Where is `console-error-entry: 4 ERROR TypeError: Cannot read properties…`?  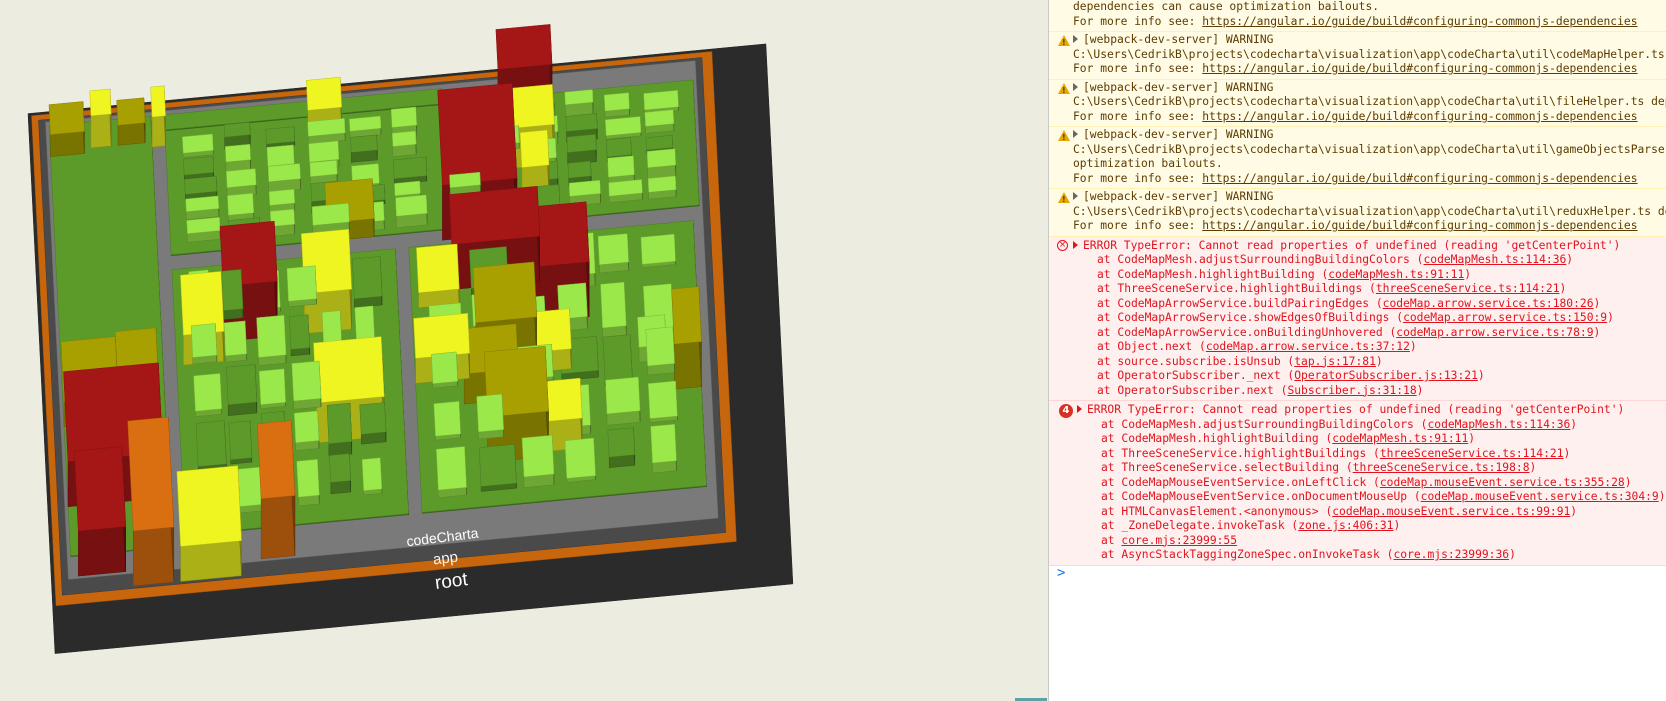 console-error-entry: 4 ERROR TypeError: Cannot read properties… is located at coordinates (1357, 483).